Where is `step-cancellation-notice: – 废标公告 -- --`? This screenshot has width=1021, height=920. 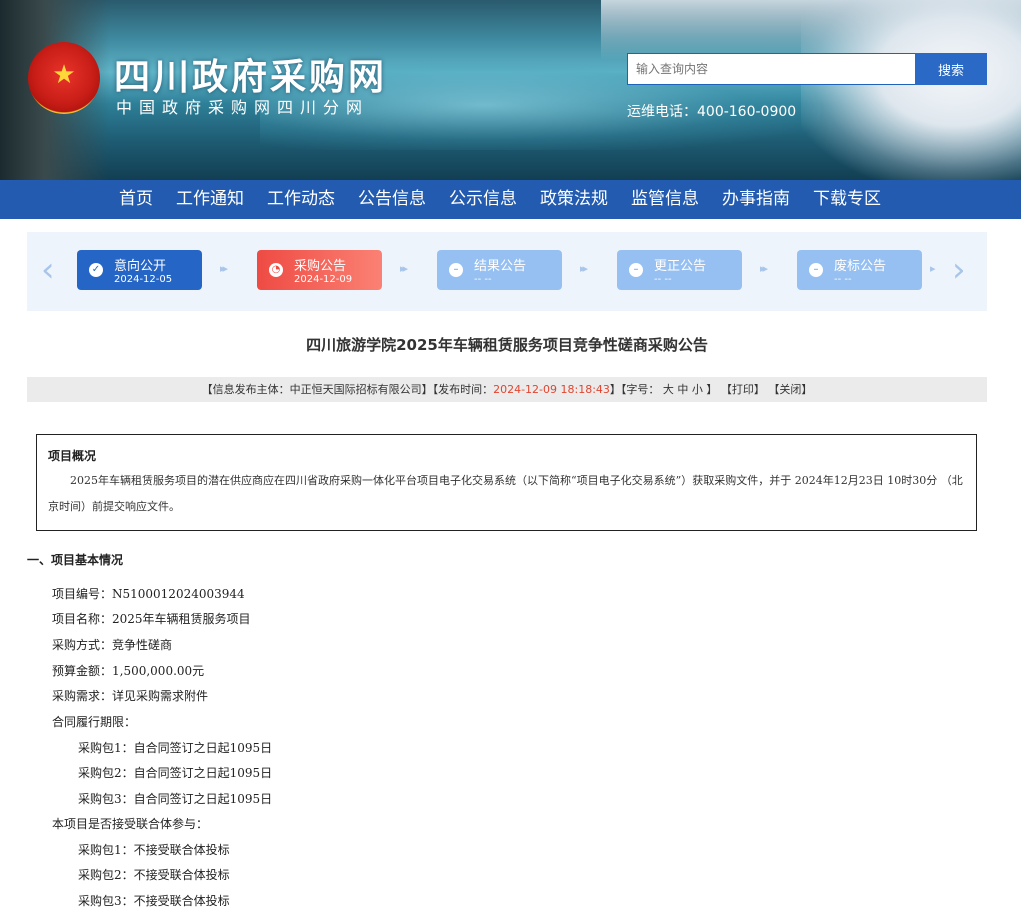
step-cancellation-notice: – 废标公告 -- -- is located at coordinates (859, 270).